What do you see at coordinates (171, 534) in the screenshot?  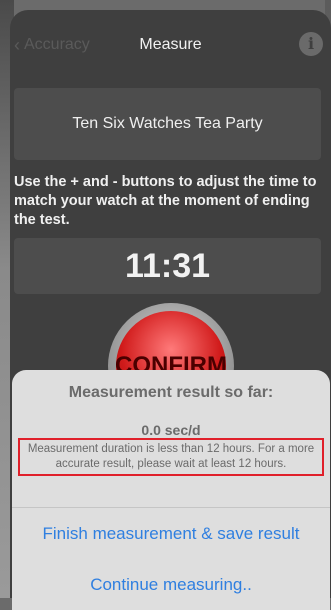 I see `finish-measurement-button: Finish measurement & save result` at bounding box center [171, 534].